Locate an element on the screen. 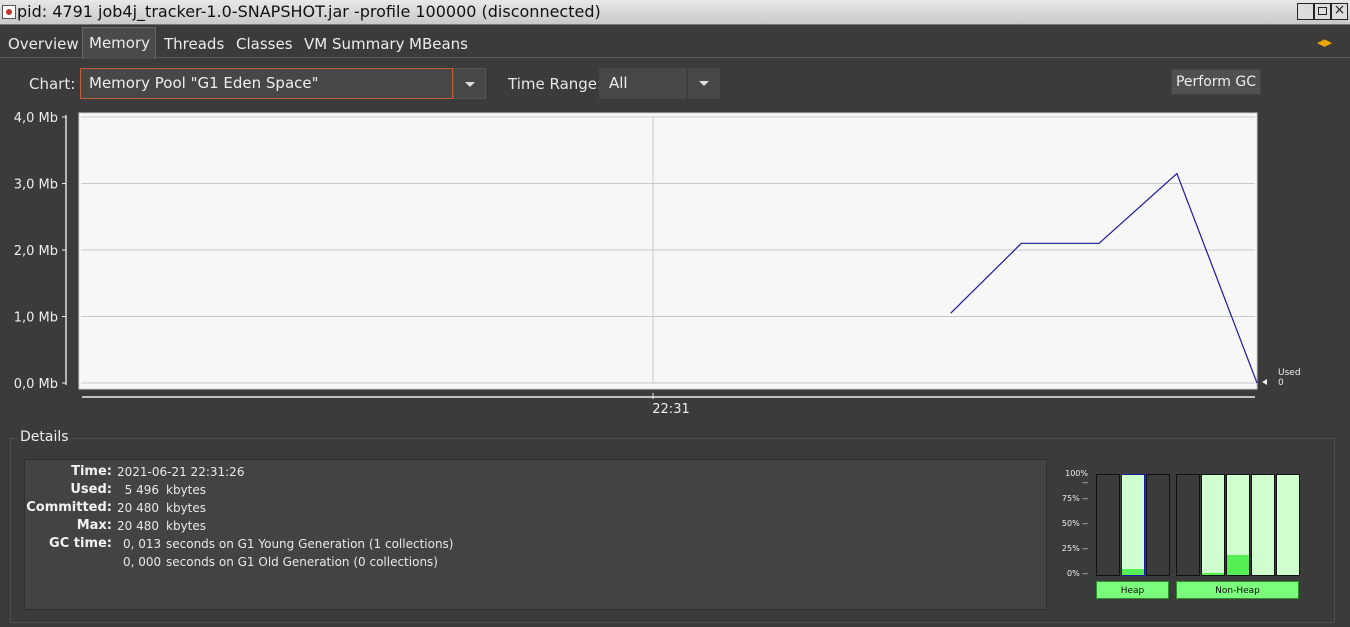 This screenshot has width=1350, height=627. max-unit: kbytes is located at coordinates (186, 526).